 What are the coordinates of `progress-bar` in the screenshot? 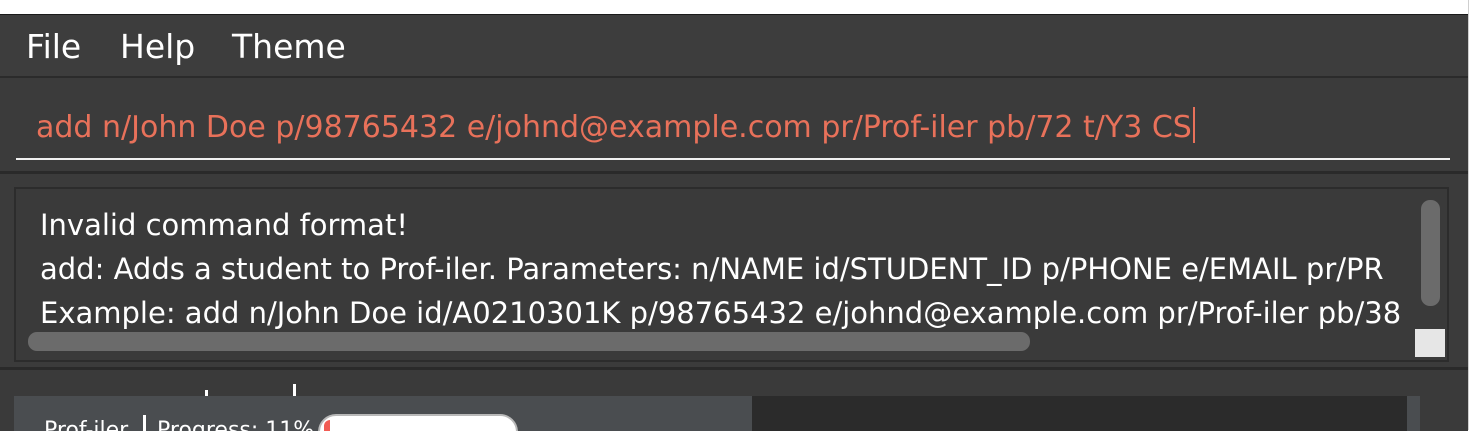 It's located at (418, 422).